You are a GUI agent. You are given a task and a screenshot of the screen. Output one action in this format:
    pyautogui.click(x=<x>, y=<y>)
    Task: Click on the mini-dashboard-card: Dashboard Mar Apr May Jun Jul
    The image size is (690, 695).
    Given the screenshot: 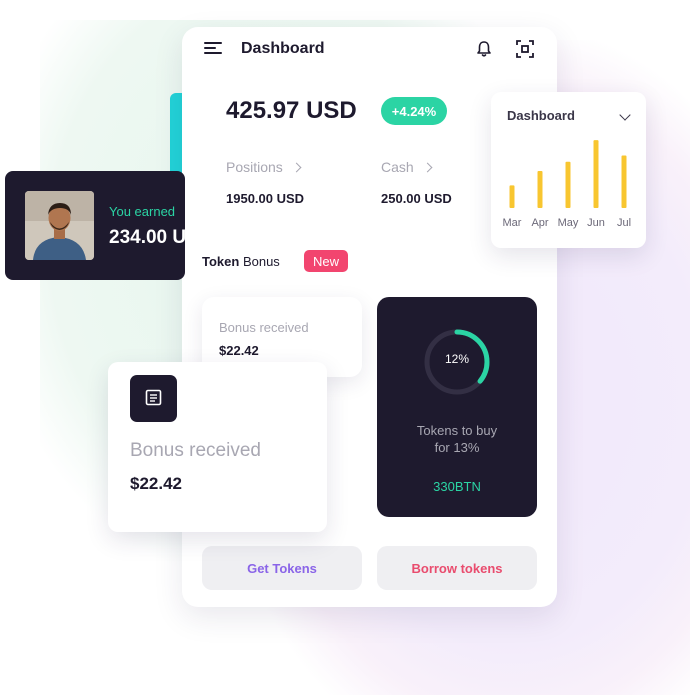 What is the action you would take?
    pyautogui.click(x=568, y=170)
    